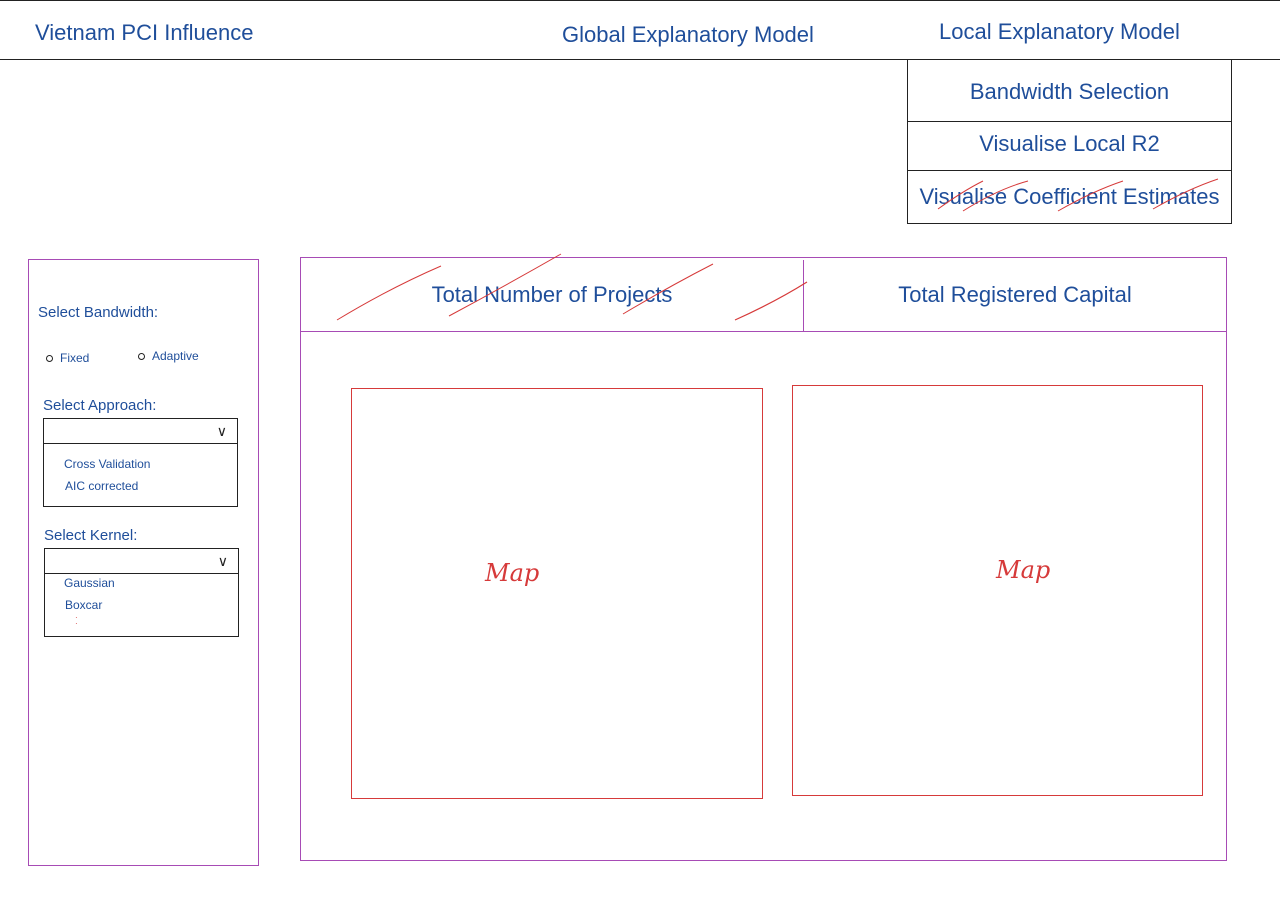 This screenshot has height=908, width=1280. I want to click on approach-select: ∨ Cross Validation AIC corrected, so click(140, 462).